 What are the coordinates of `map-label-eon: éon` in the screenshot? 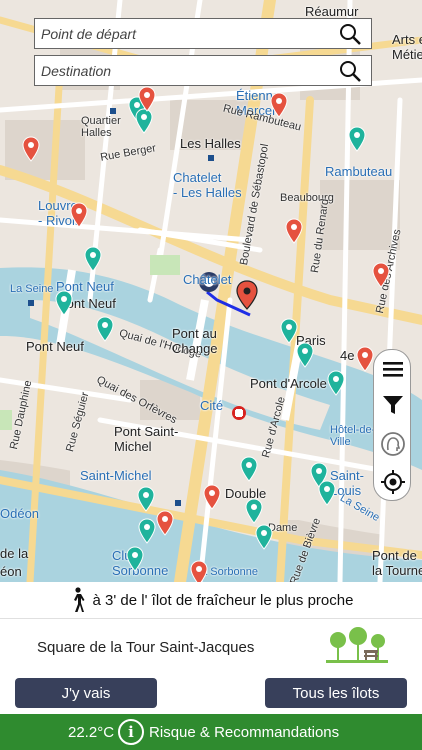 It's located at (11, 571).